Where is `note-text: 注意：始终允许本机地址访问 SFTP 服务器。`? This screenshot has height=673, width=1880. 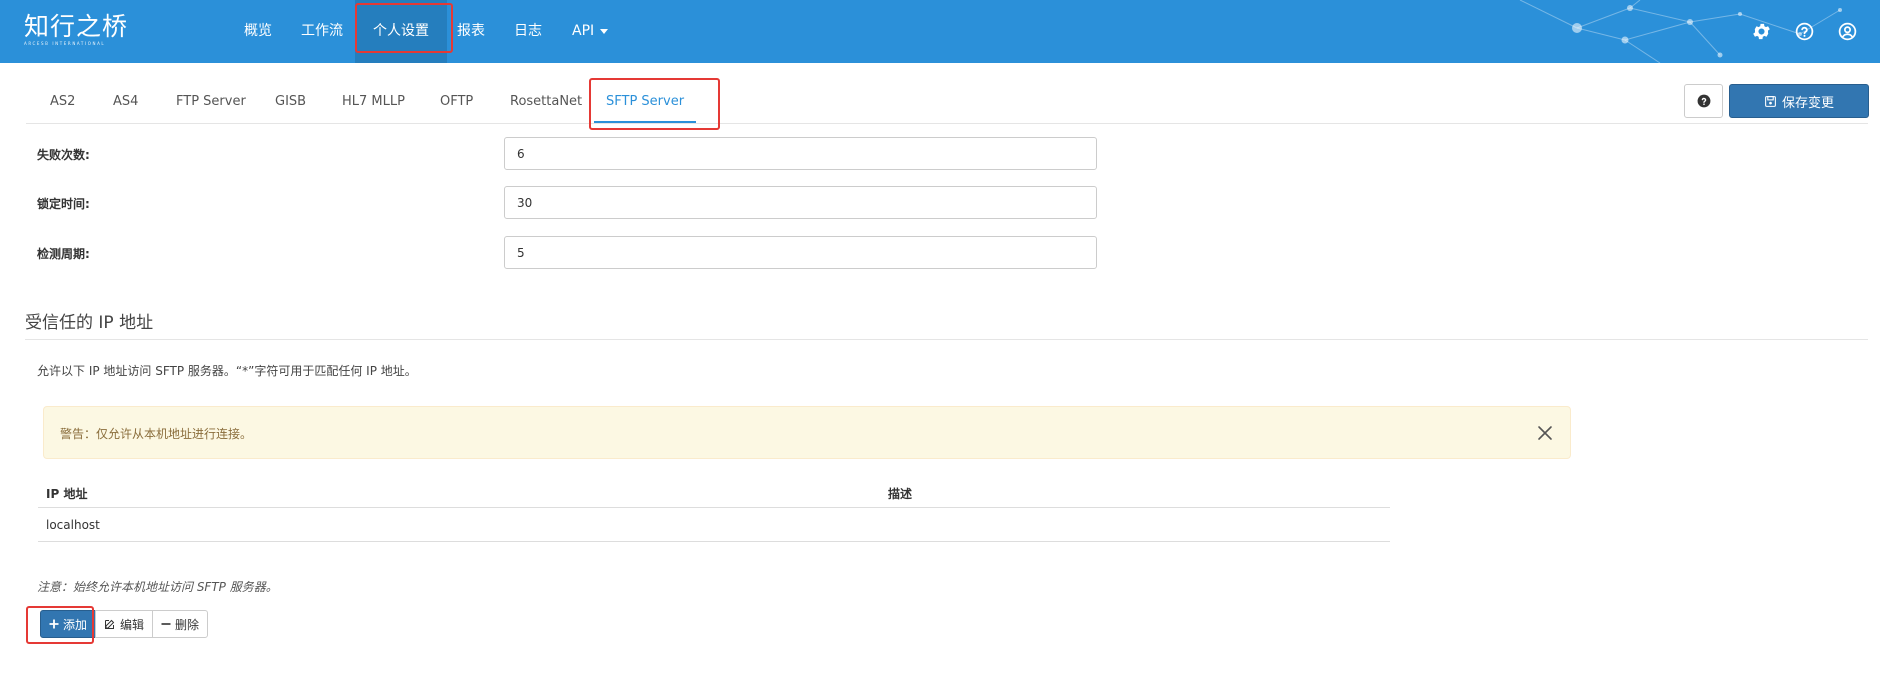
note-text: 注意：始终允许本机地址访问 SFTP 服务器。 is located at coordinates (157, 587).